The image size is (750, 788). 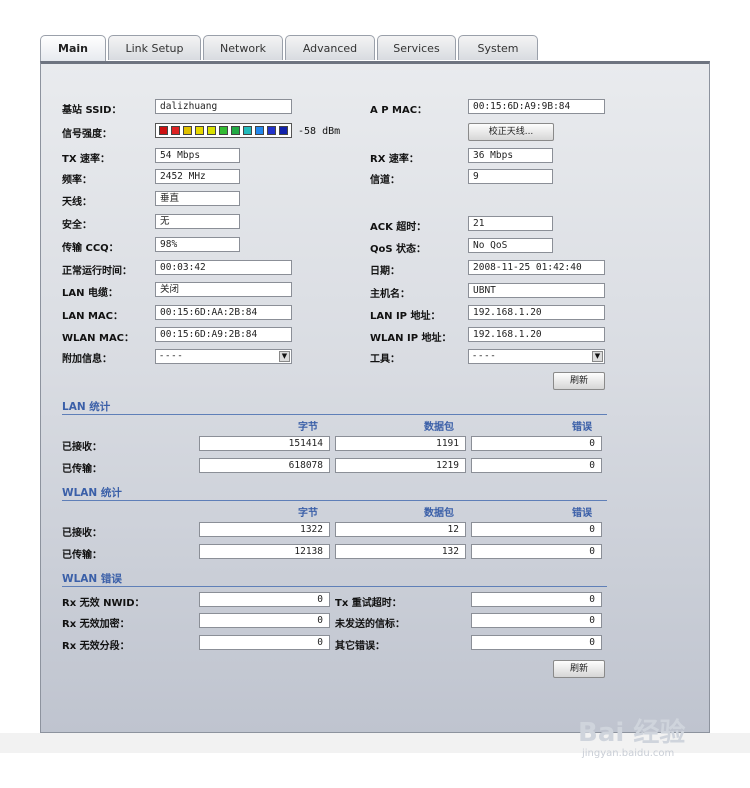 I want to click on ssid-field: dalizhuang, so click(x=223, y=106).